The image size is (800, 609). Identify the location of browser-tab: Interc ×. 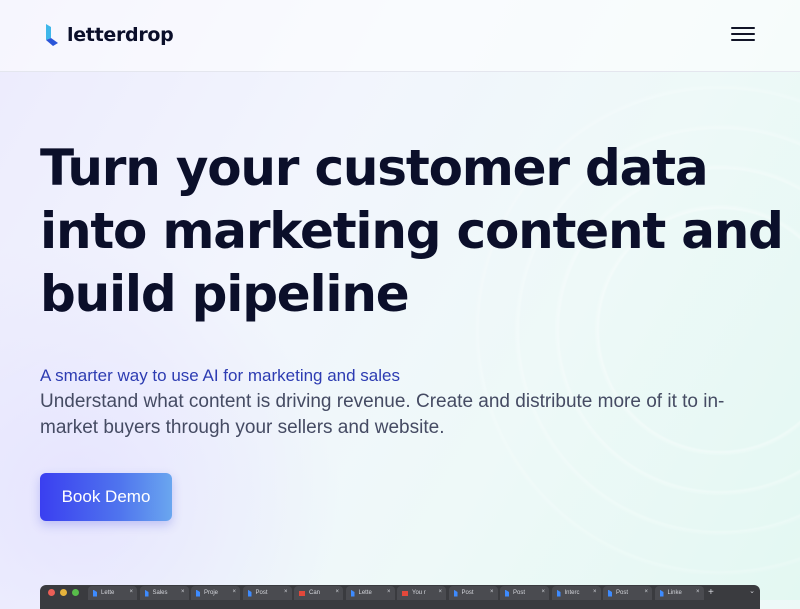
(576, 593).